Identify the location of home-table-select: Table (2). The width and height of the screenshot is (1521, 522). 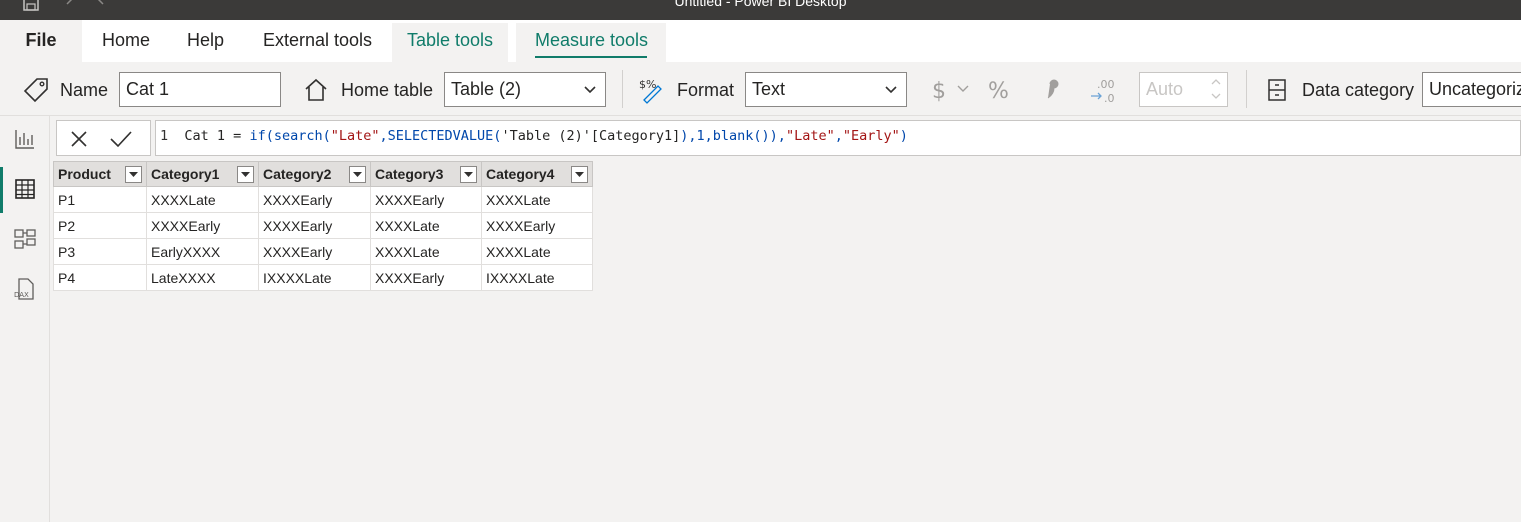
(525, 89).